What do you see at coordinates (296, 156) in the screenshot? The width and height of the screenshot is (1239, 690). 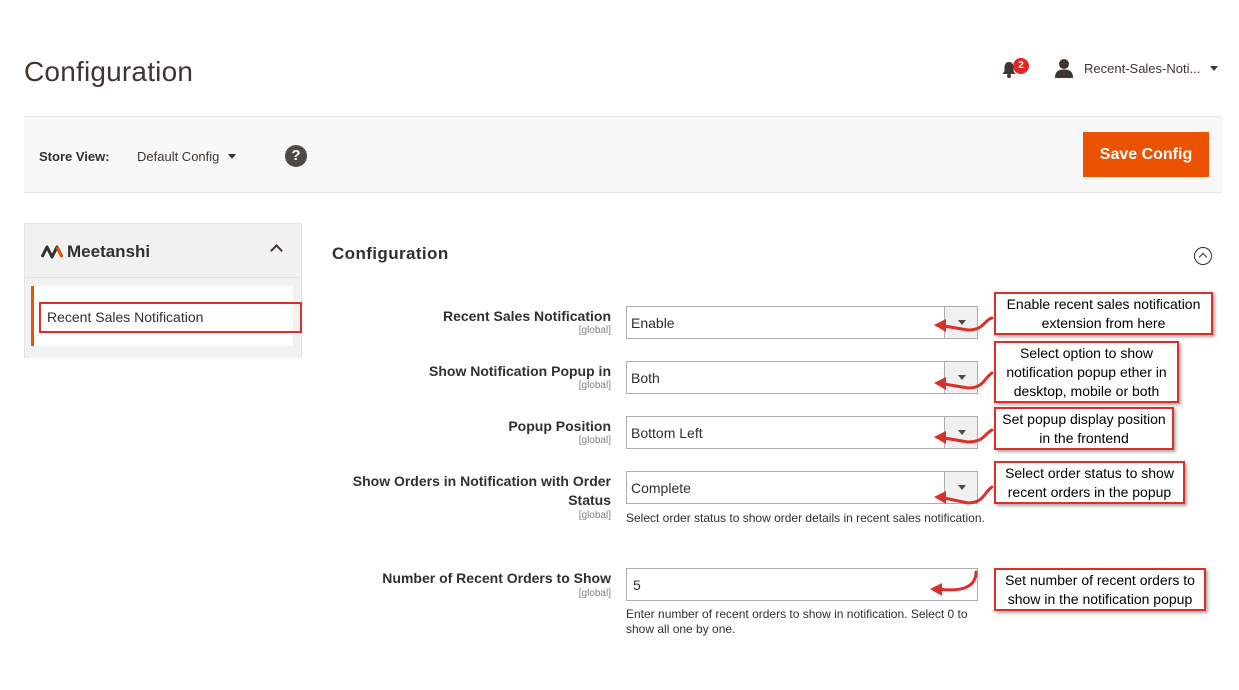 I see `help-icon: ?` at bounding box center [296, 156].